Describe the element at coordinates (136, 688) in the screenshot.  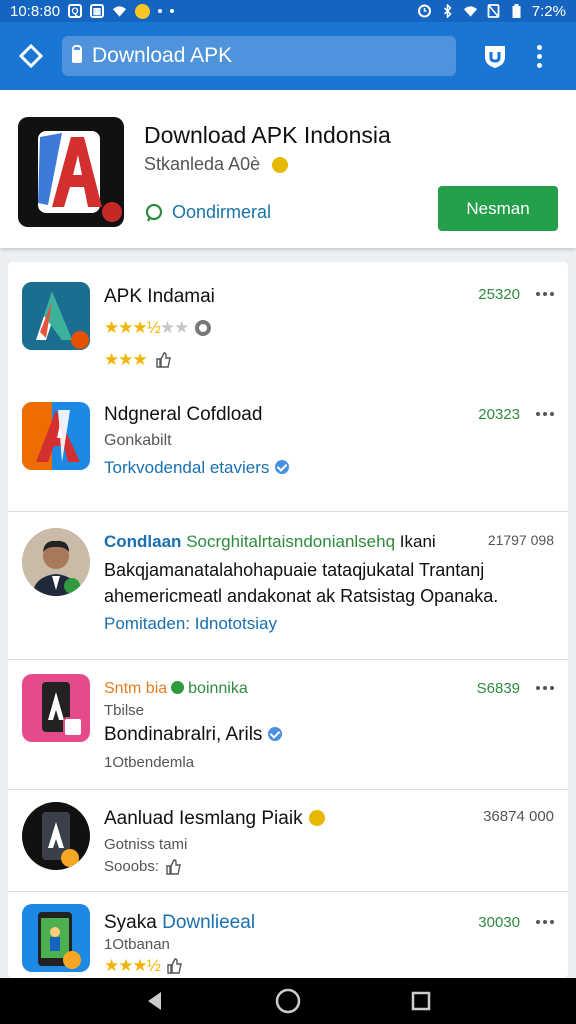
I see `app-title-part-1: Sntm bia` at that location.